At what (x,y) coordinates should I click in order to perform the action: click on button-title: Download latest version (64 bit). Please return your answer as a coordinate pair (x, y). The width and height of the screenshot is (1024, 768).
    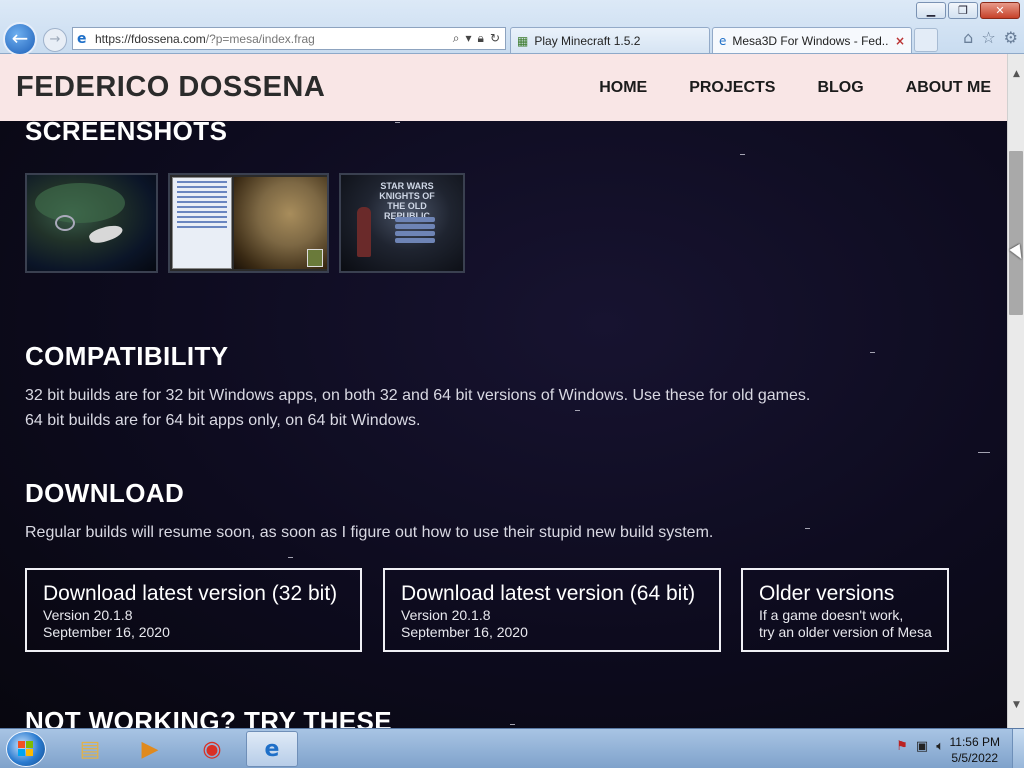
    Looking at the image, I should click on (548, 593).